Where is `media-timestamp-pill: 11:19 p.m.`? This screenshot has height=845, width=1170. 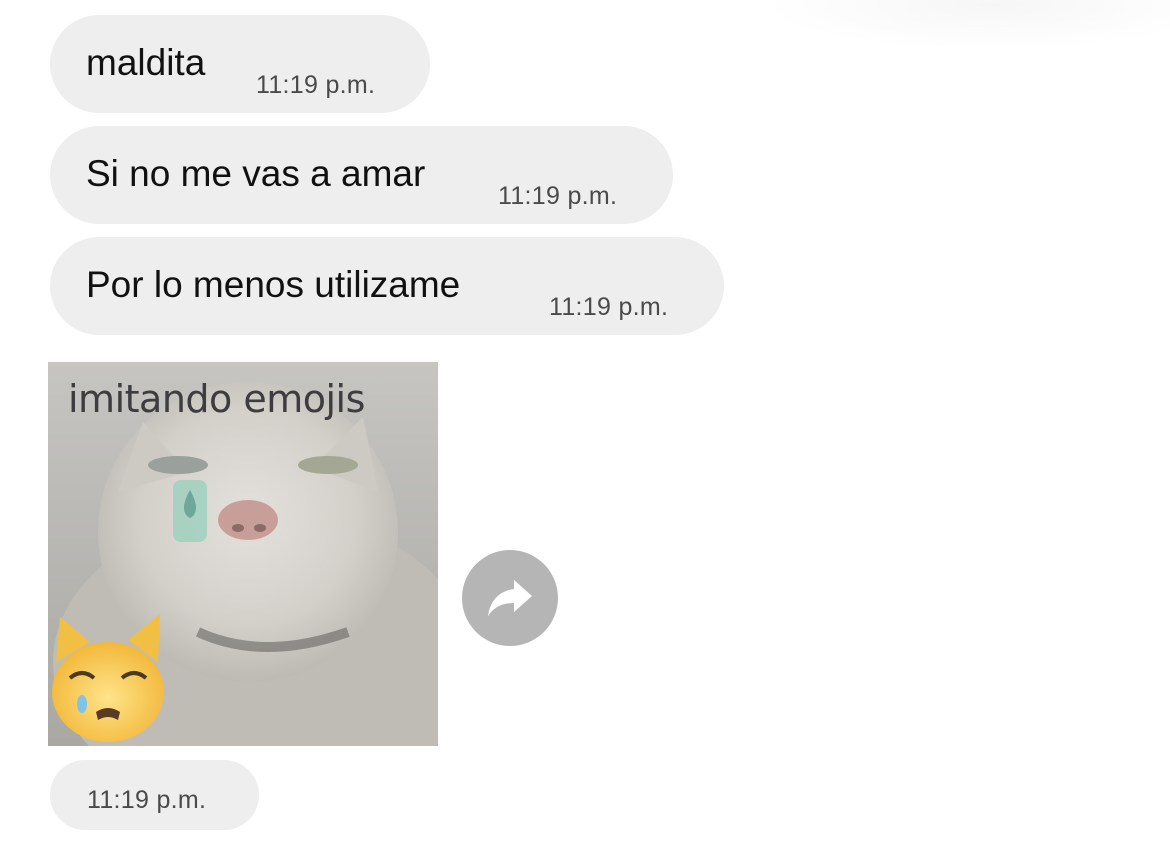
media-timestamp-pill: 11:19 p.m. is located at coordinates (154, 795).